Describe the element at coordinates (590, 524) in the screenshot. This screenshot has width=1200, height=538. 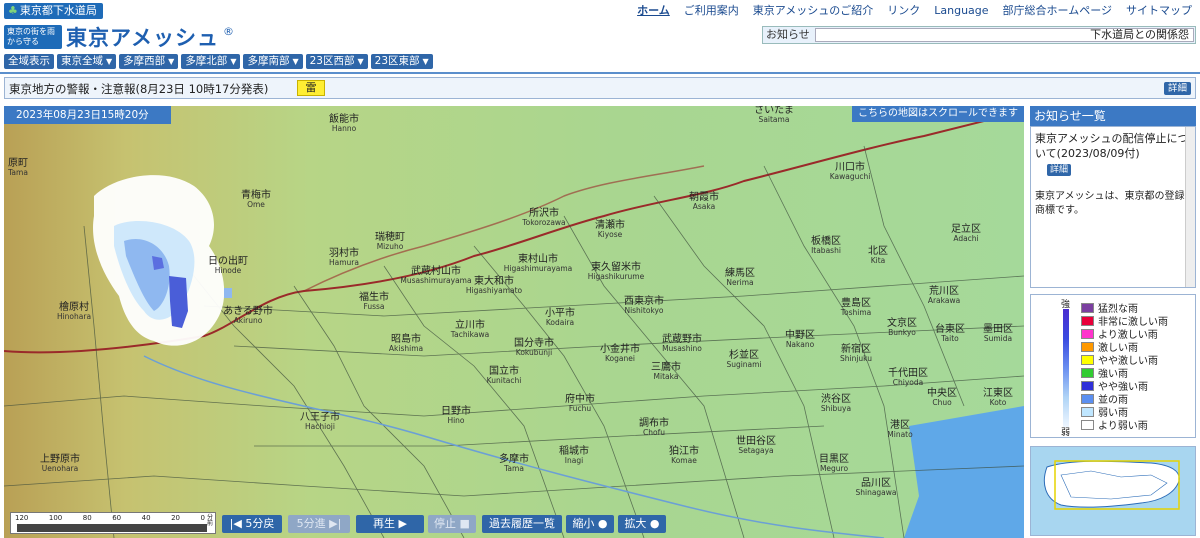
I see `zoom-out-button: 縮小 ●` at that location.